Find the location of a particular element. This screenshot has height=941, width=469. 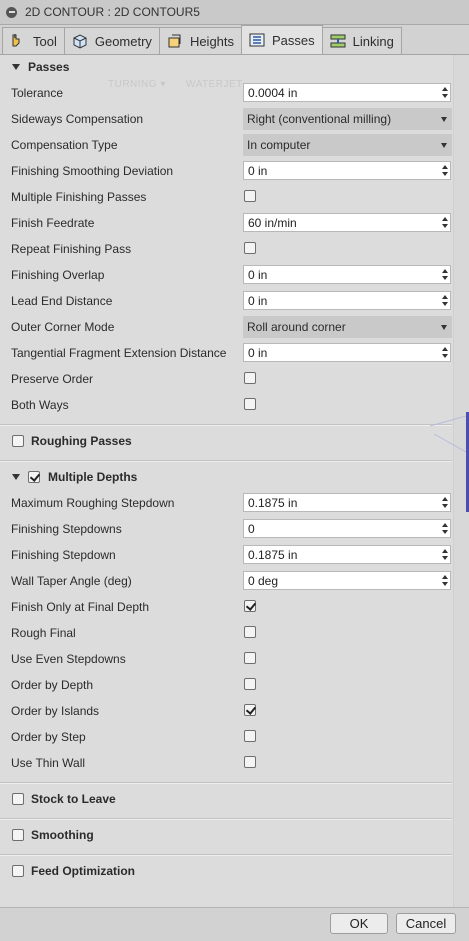

tab-geometry: Geometry is located at coordinates (111, 40).